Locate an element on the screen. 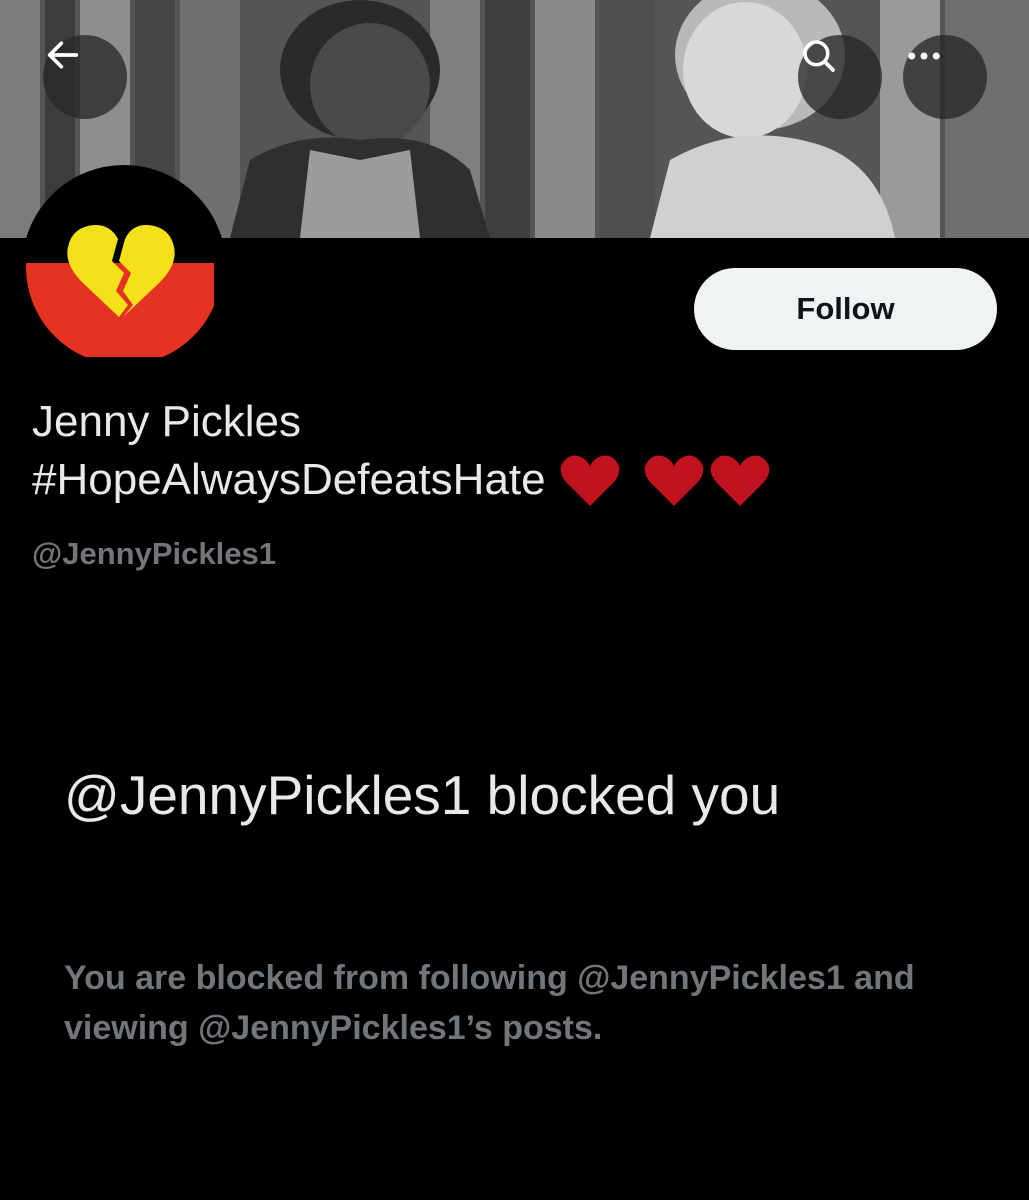 The height and width of the screenshot is (1200, 1029). arrow-left-icon is located at coordinates (63, 55).